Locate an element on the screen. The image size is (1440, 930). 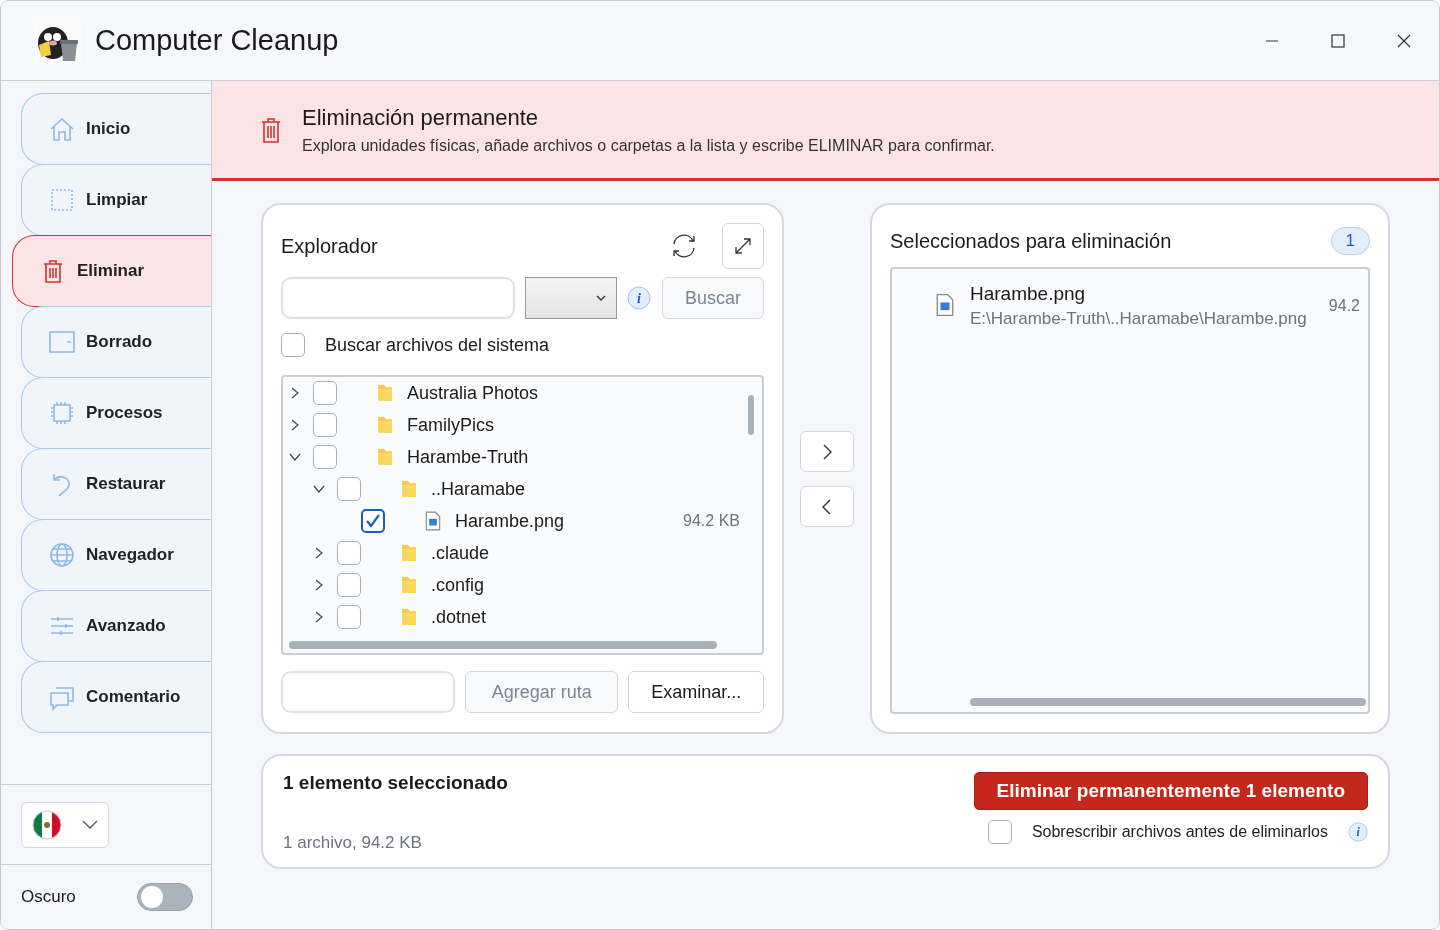
chevron-right-icon is located at coordinates (827, 451).